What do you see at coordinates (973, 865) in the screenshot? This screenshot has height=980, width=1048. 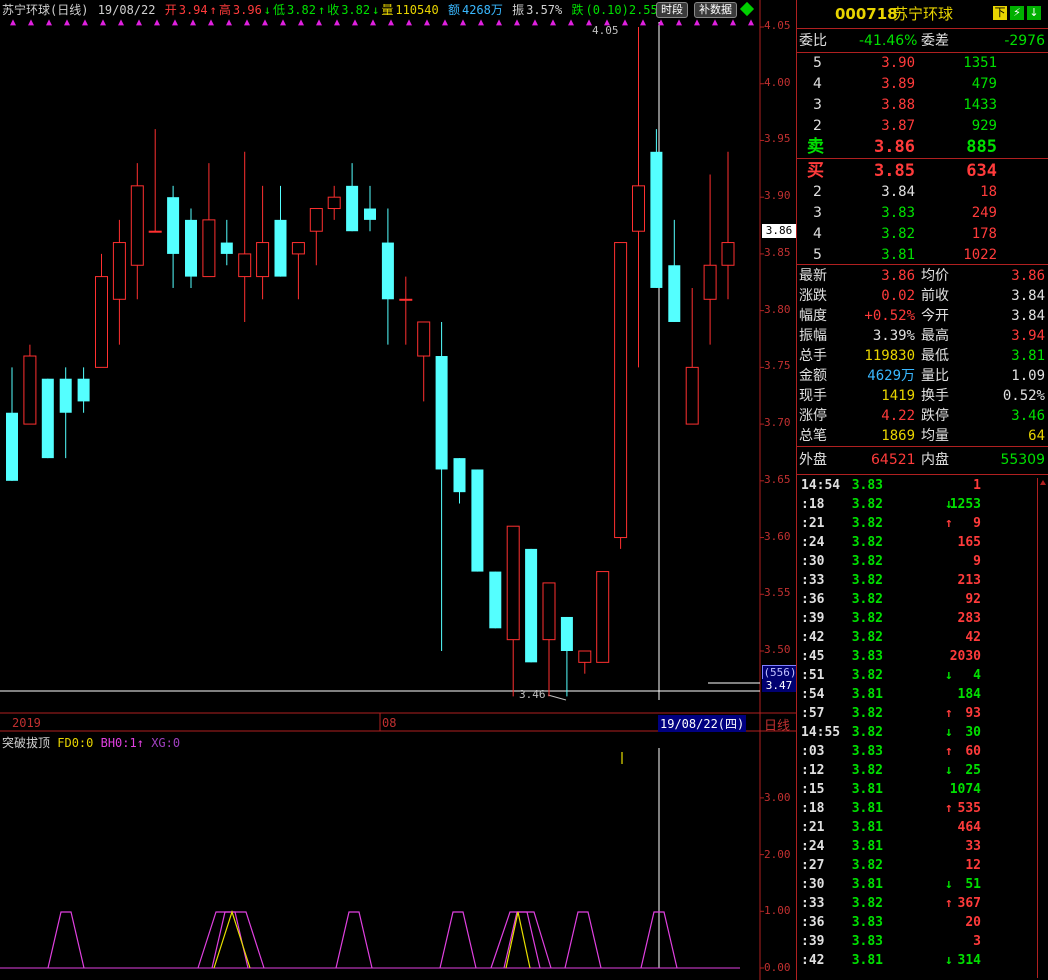 I see `tick-volume: 12` at bounding box center [973, 865].